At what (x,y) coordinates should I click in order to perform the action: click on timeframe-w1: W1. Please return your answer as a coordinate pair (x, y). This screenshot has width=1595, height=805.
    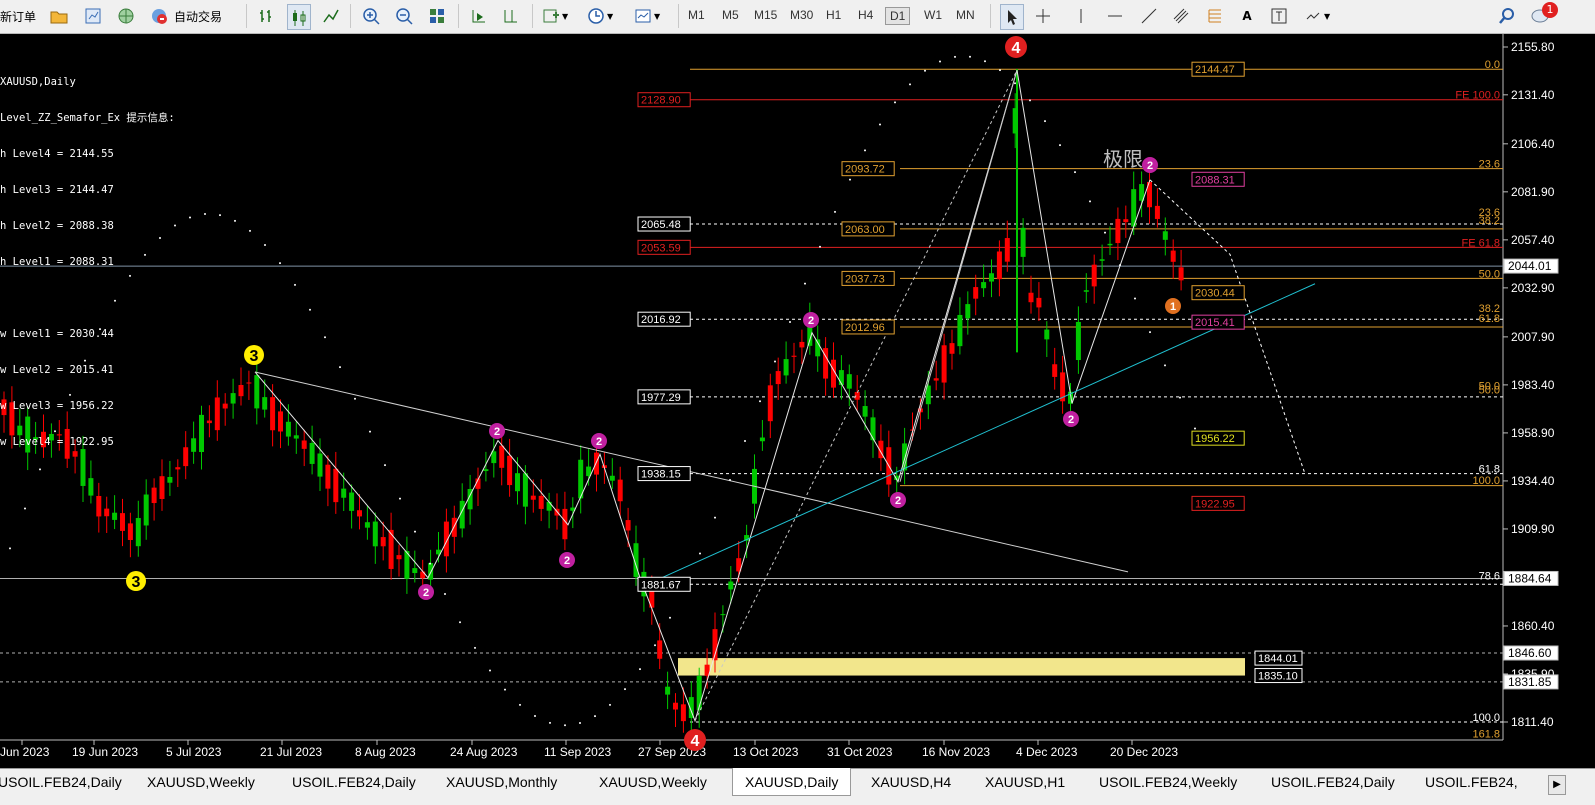
    Looking at the image, I should click on (933, 15).